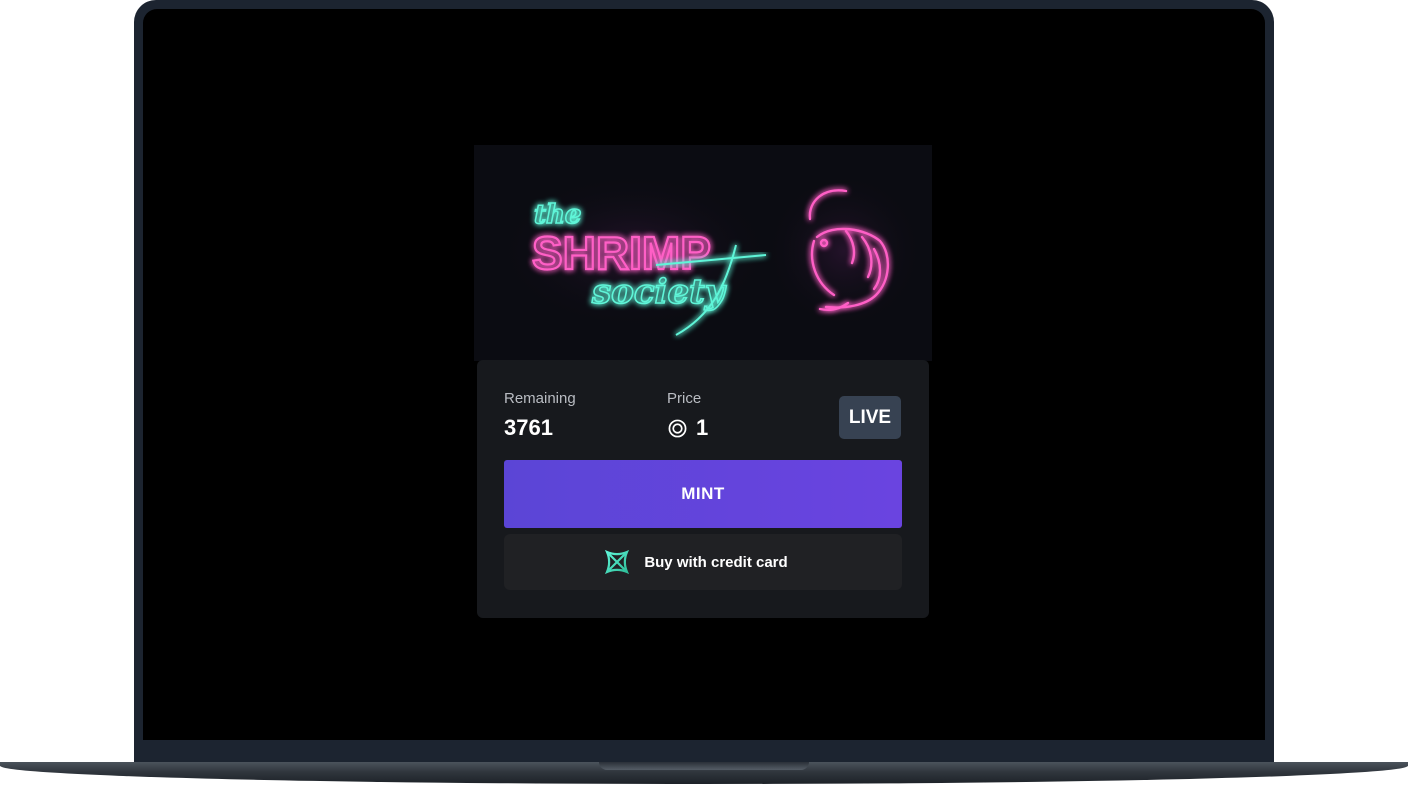 The image size is (1408, 785). Describe the element at coordinates (557, 215) in the screenshot. I see `logo-word-the: the` at that location.